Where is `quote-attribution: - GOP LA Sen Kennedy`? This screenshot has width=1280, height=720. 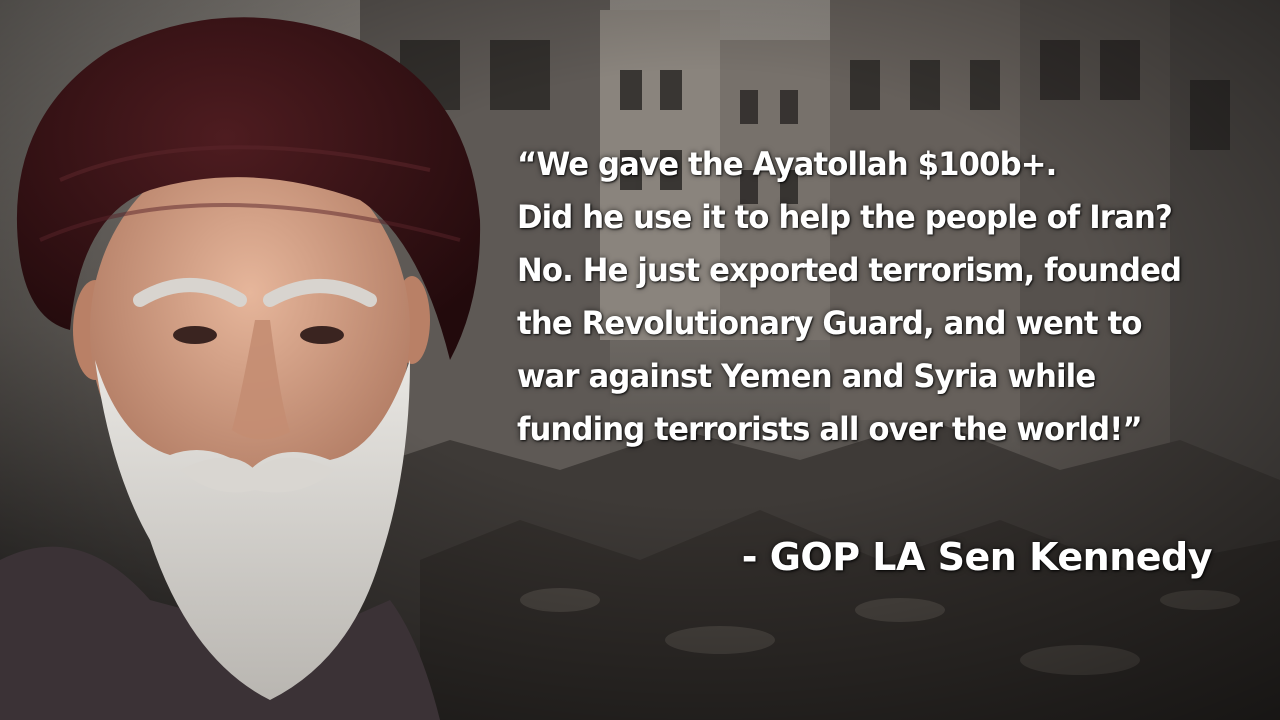 quote-attribution: - GOP LA Sen Kennedy is located at coordinates (977, 557).